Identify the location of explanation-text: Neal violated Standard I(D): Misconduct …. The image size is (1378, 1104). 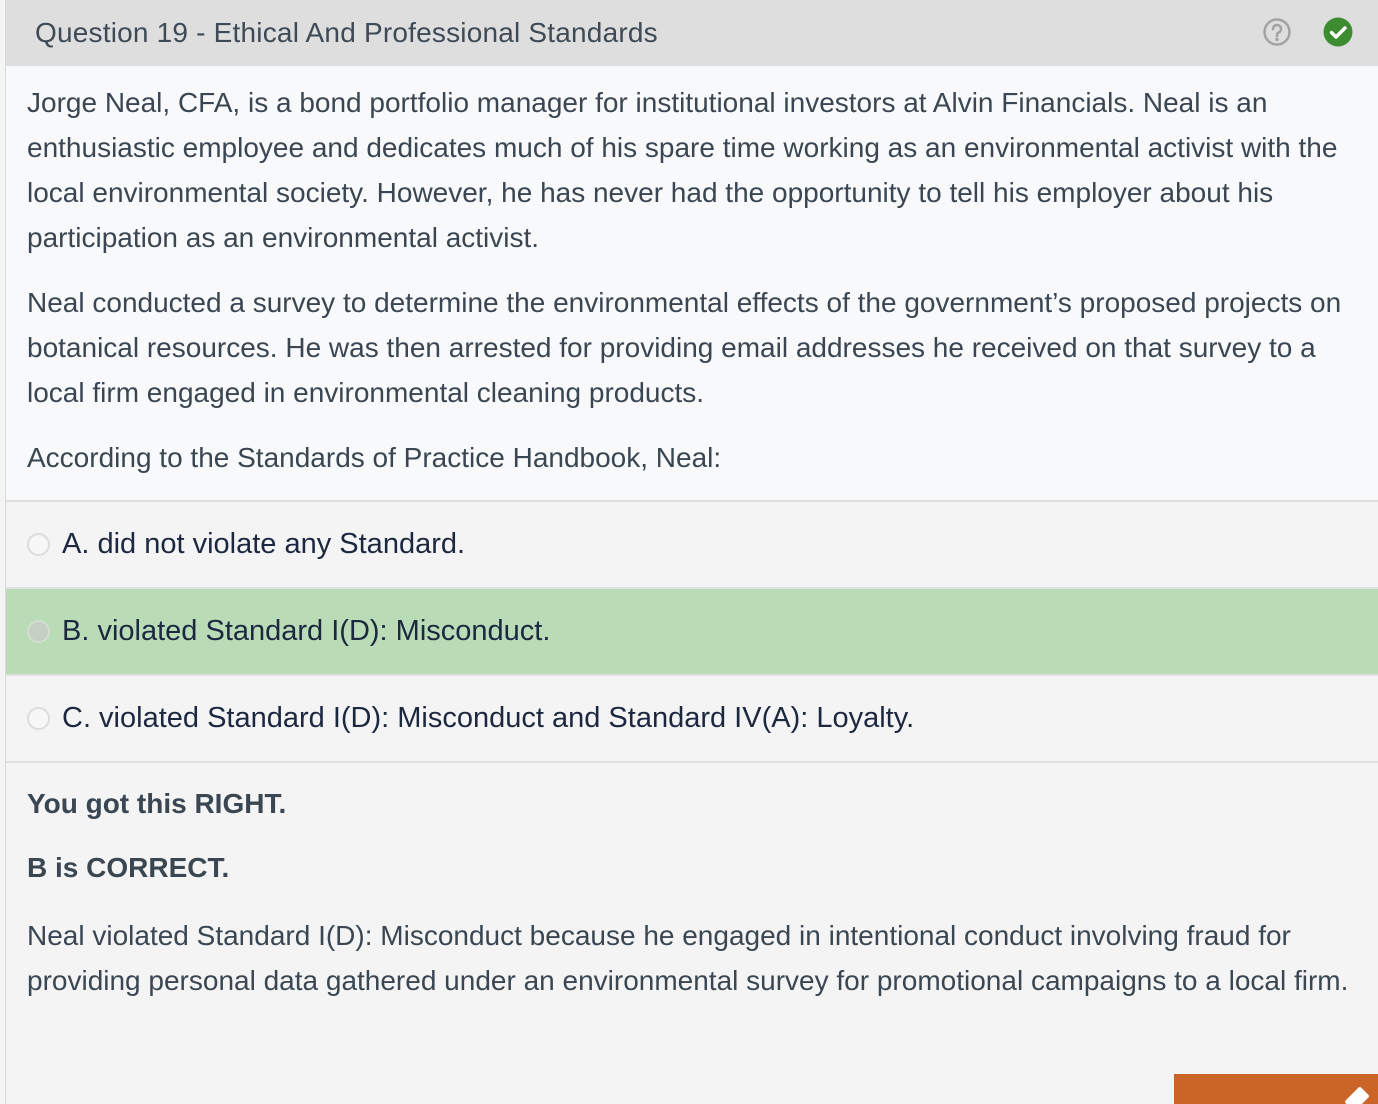
(688, 958).